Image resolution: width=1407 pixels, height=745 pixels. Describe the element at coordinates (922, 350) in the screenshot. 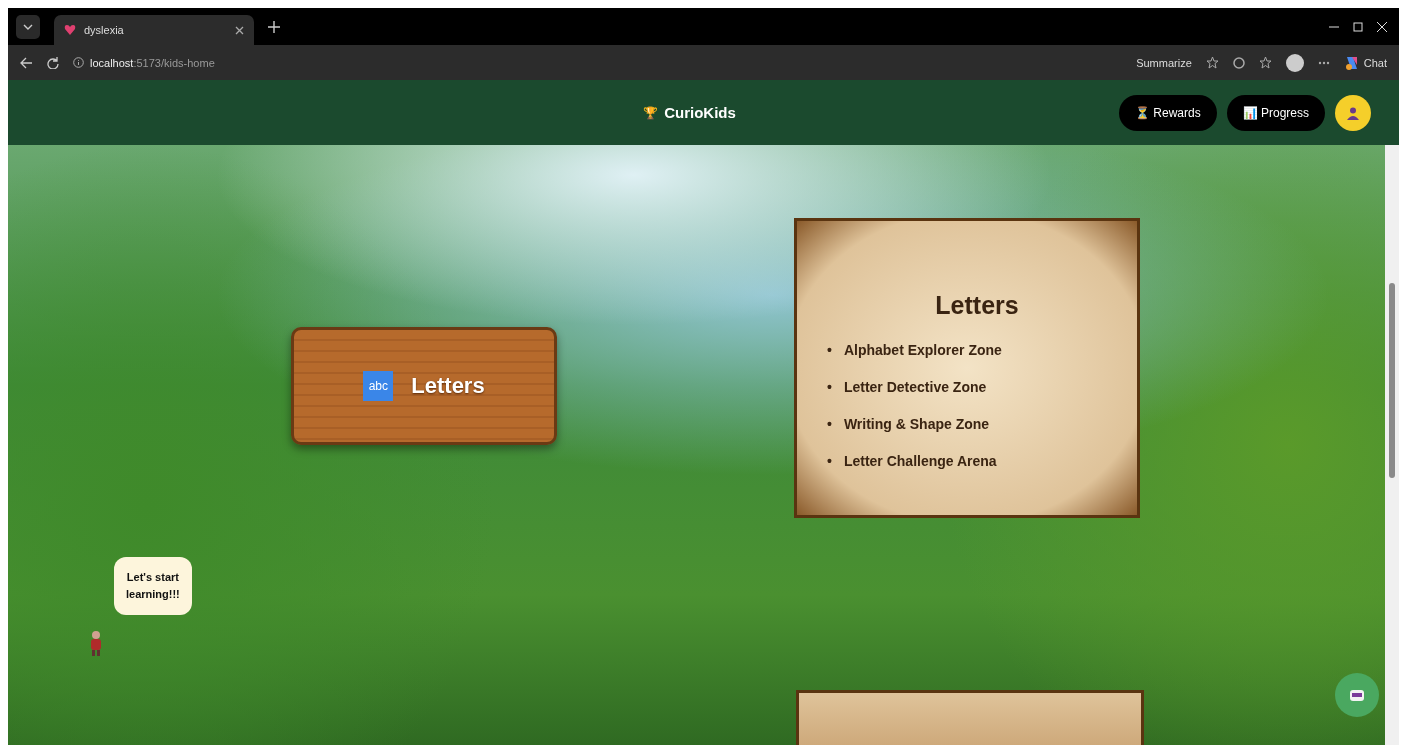

I see `zone-list-item: Alphabet Explorer Zone` at that location.